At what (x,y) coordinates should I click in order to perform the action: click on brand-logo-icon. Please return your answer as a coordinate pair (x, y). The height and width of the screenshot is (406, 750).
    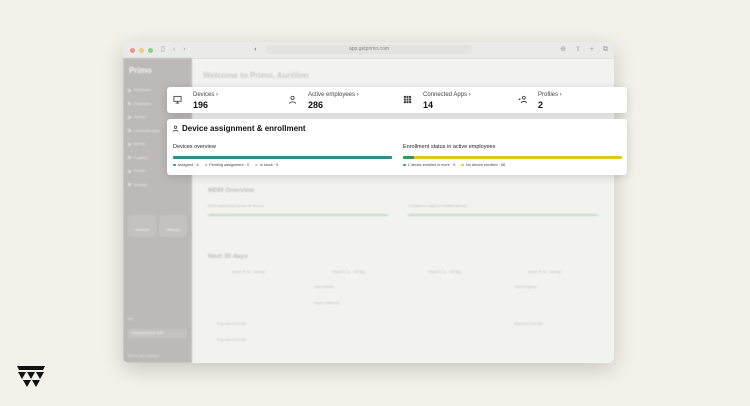
    Looking at the image, I should click on (31, 376).